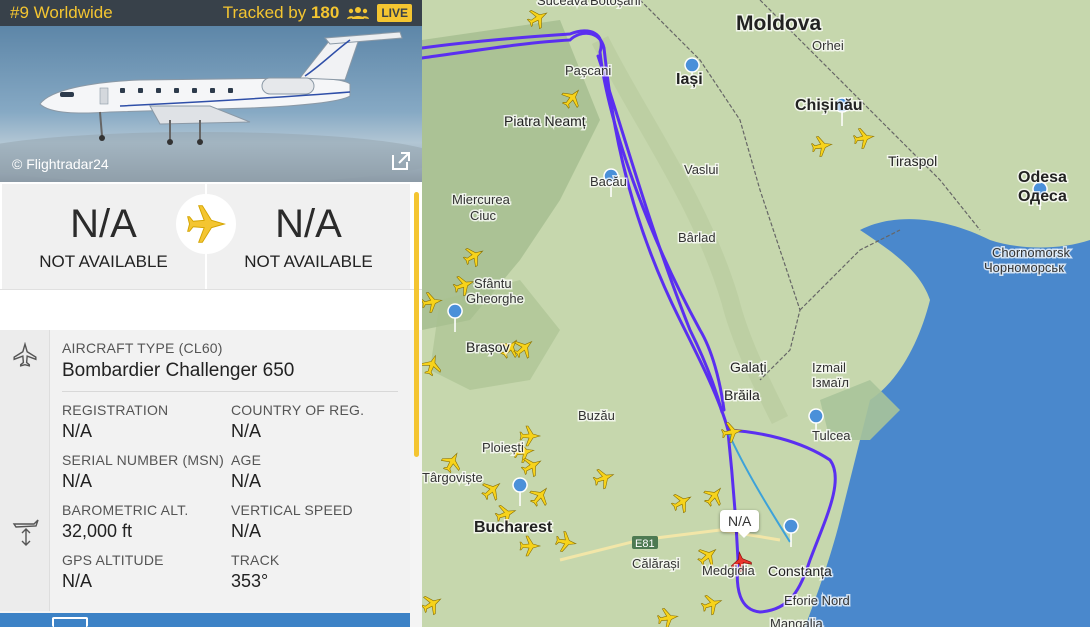  Describe the element at coordinates (829, 105) in the screenshot. I see `map-label-chisinau: Chișinău` at that location.